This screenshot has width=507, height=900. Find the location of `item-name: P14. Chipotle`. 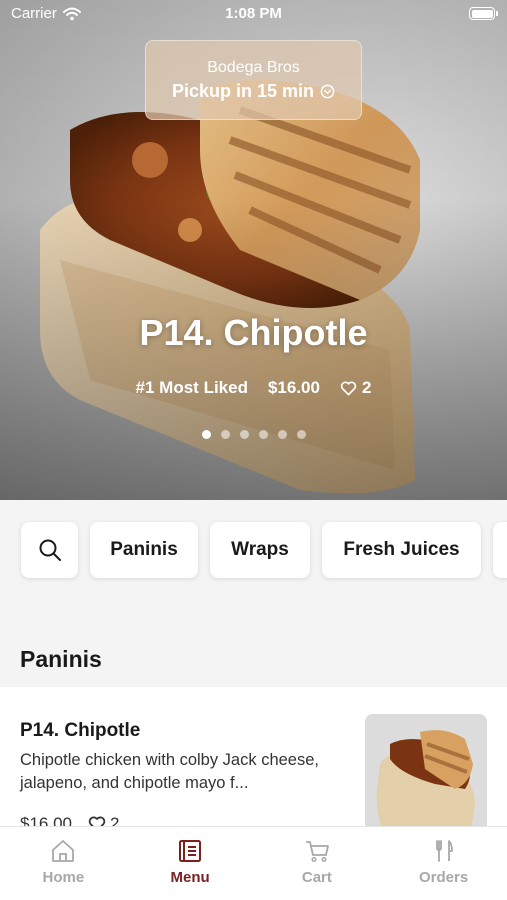

item-name: P14. Chipotle is located at coordinates (80, 730).